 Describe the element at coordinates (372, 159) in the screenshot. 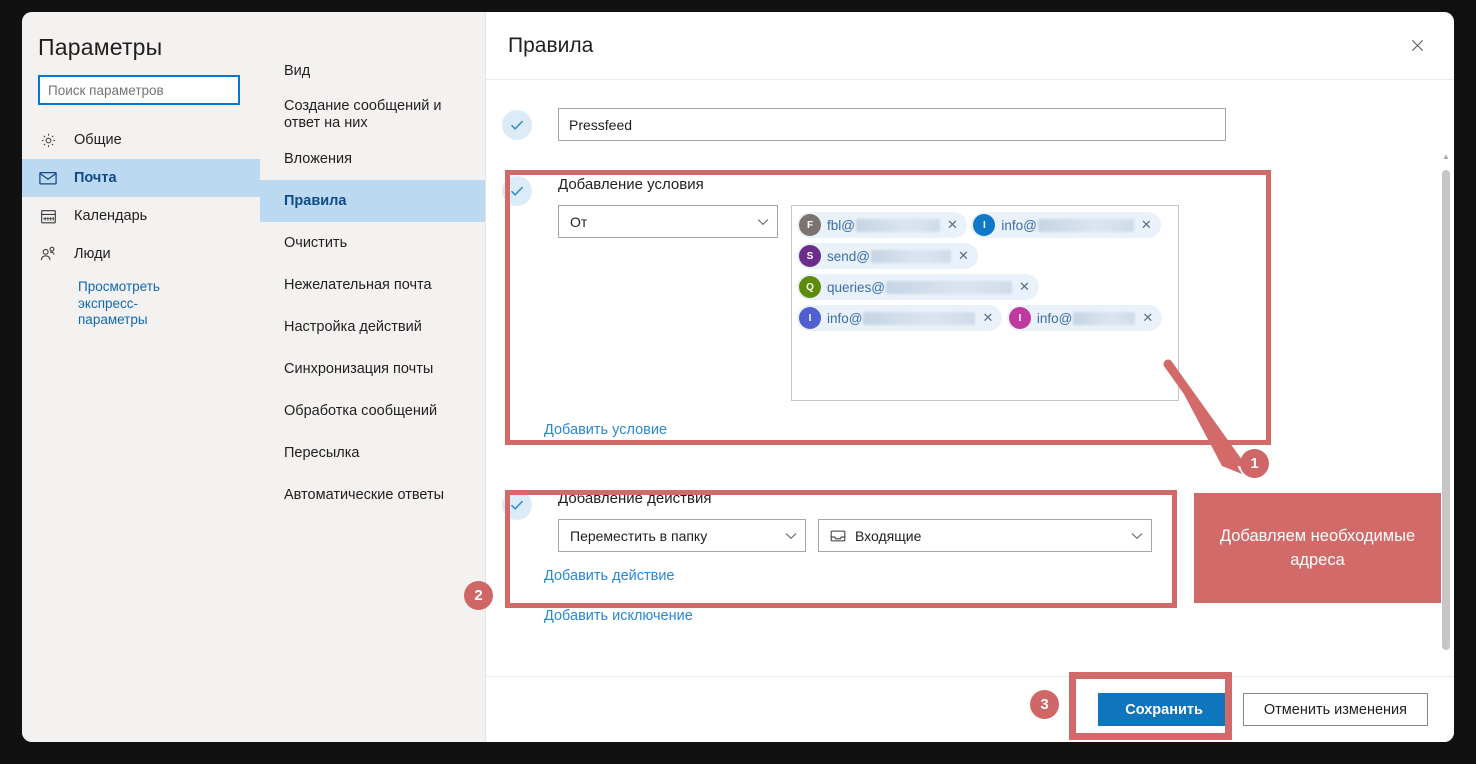

I see `subnav-item-attachments: Вложения` at that location.